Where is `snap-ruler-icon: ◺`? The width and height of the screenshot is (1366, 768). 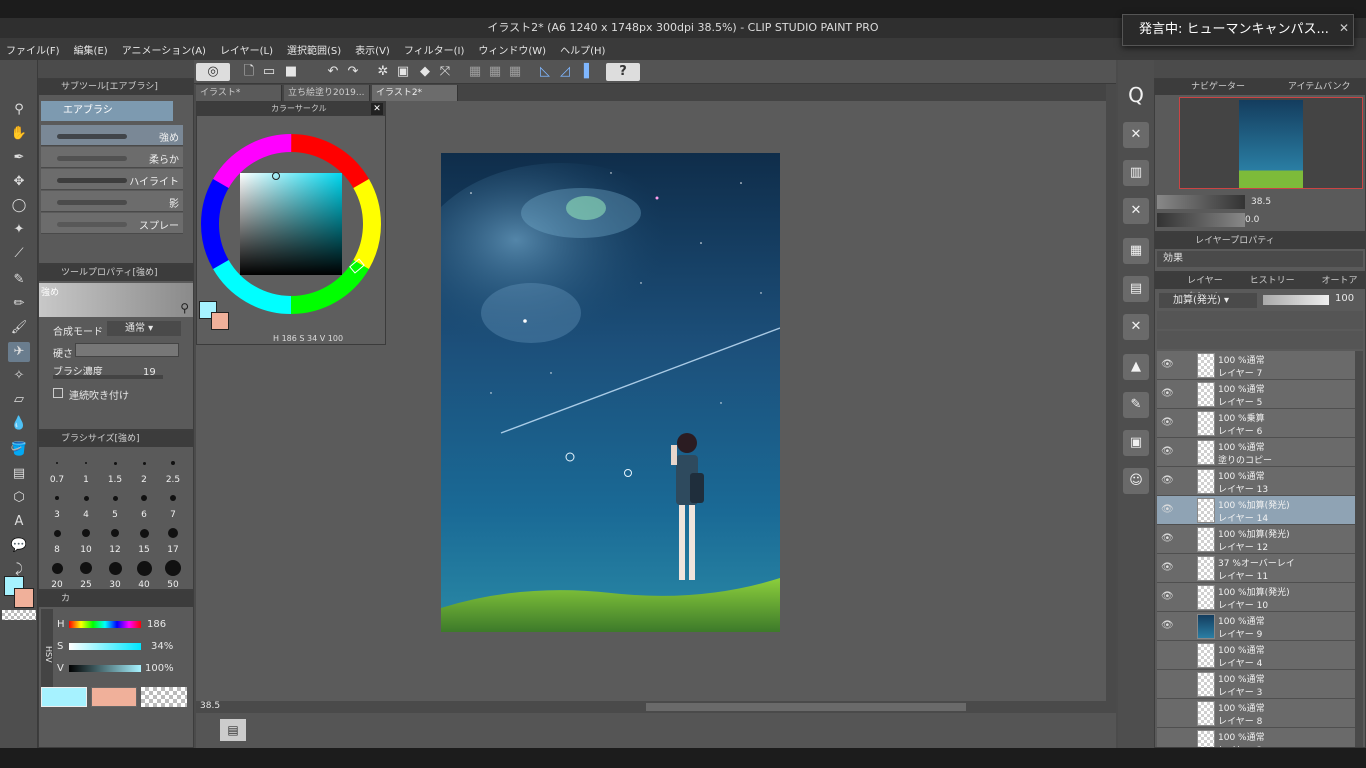 snap-ruler-icon: ◺ is located at coordinates (545, 72).